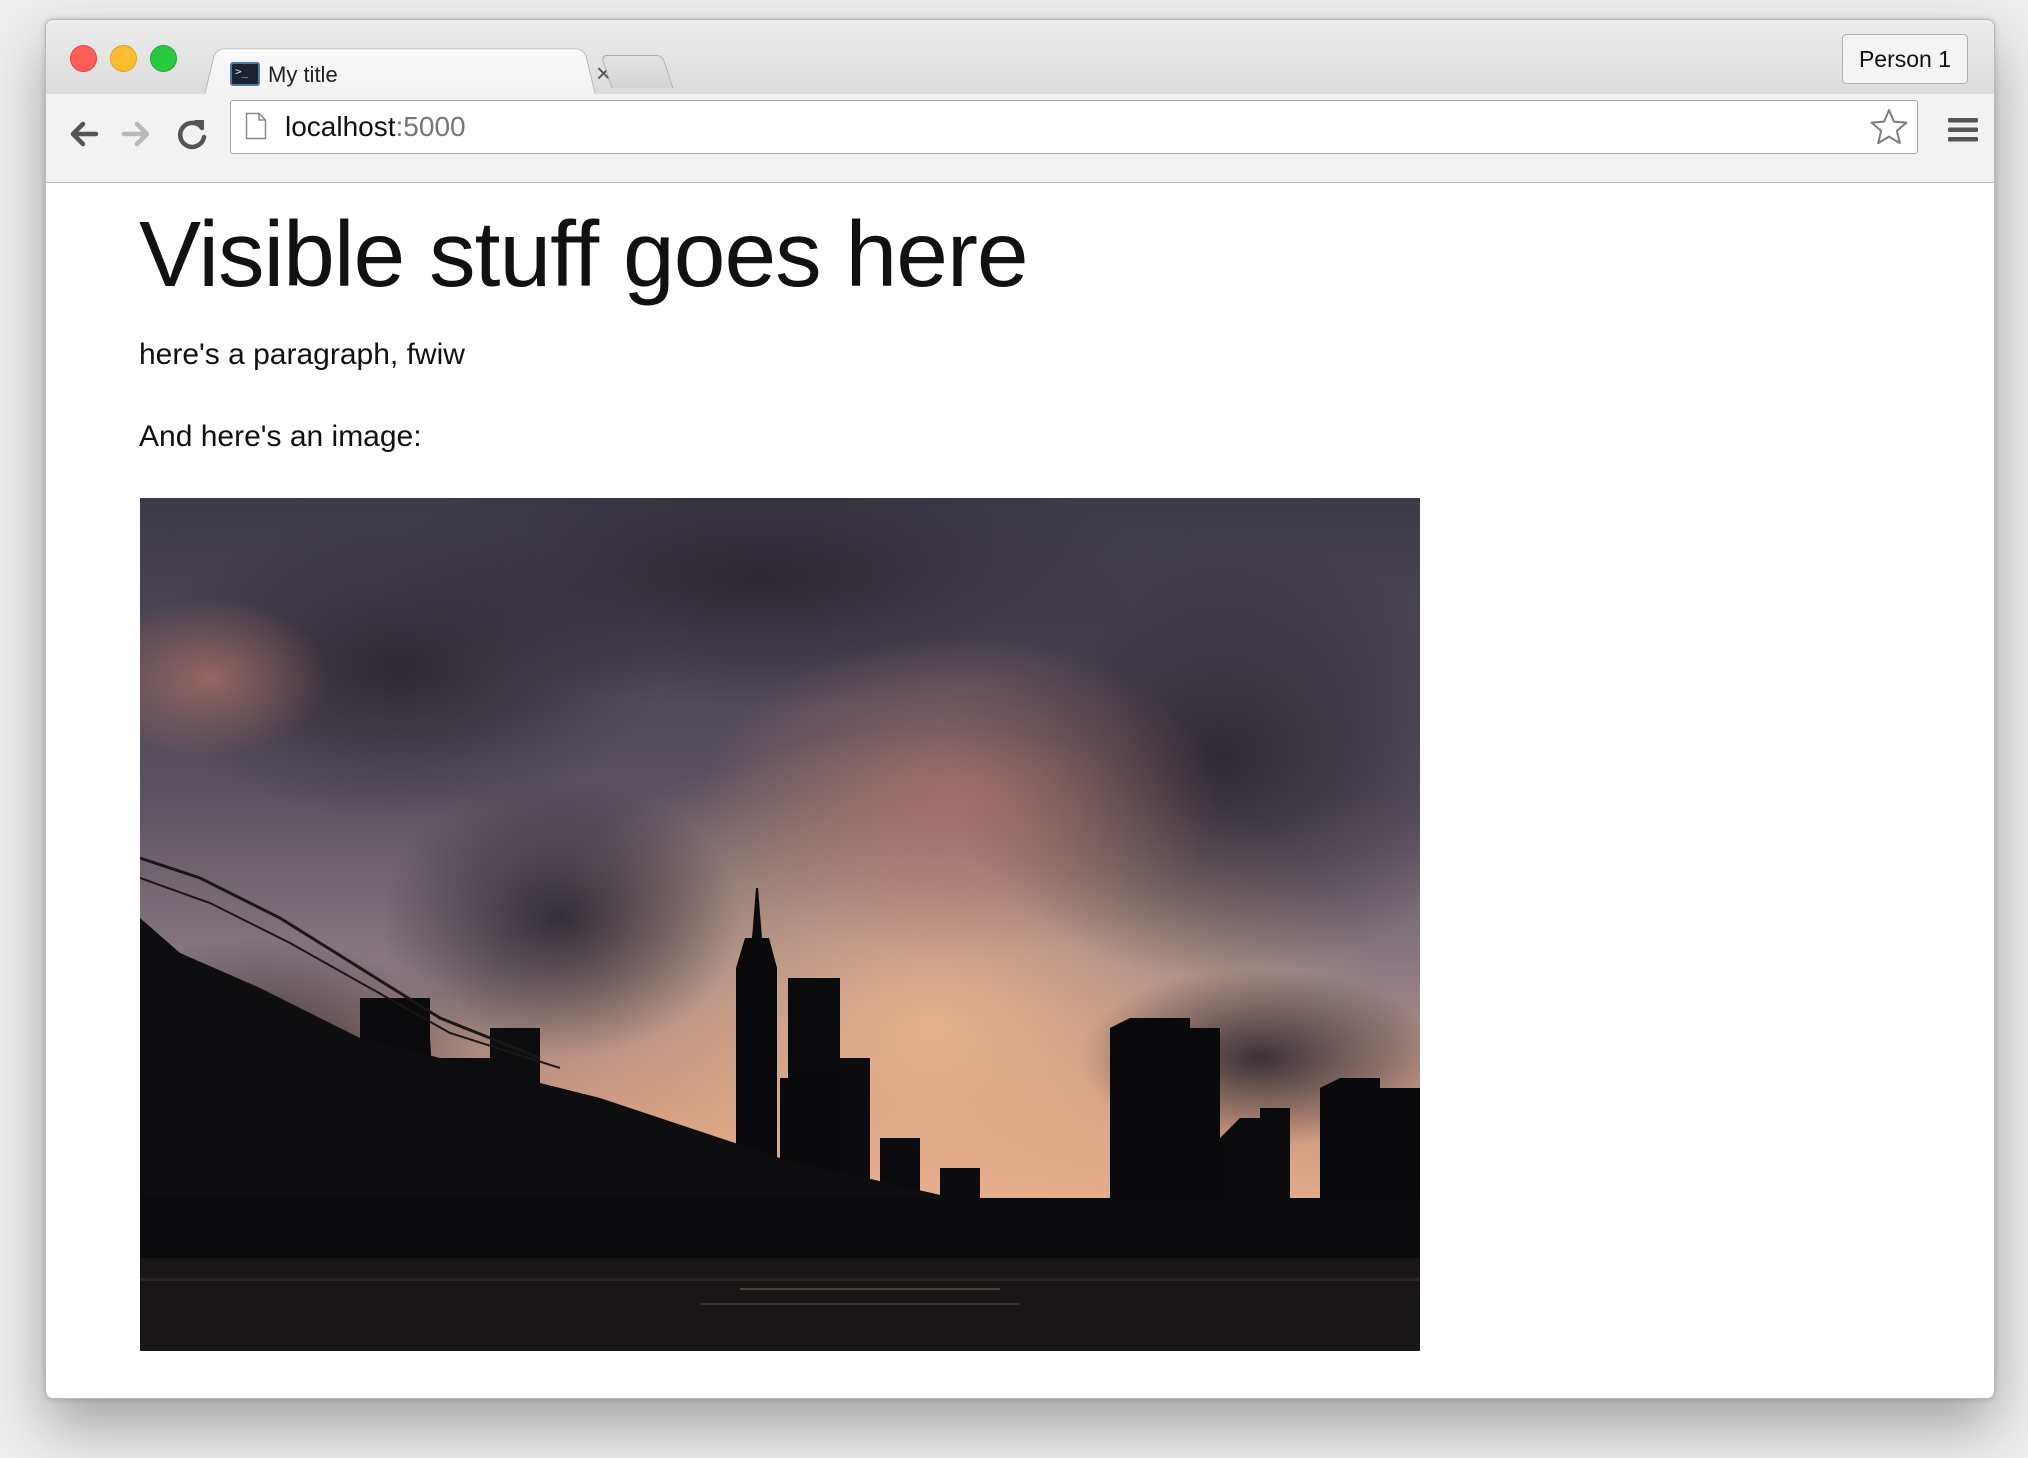 Image resolution: width=2028 pixels, height=1458 pixels. What do you see at coordinates (136, 134) in the screenshot?
I see `forward-arrow-icon` at bounding box center [136, 134].